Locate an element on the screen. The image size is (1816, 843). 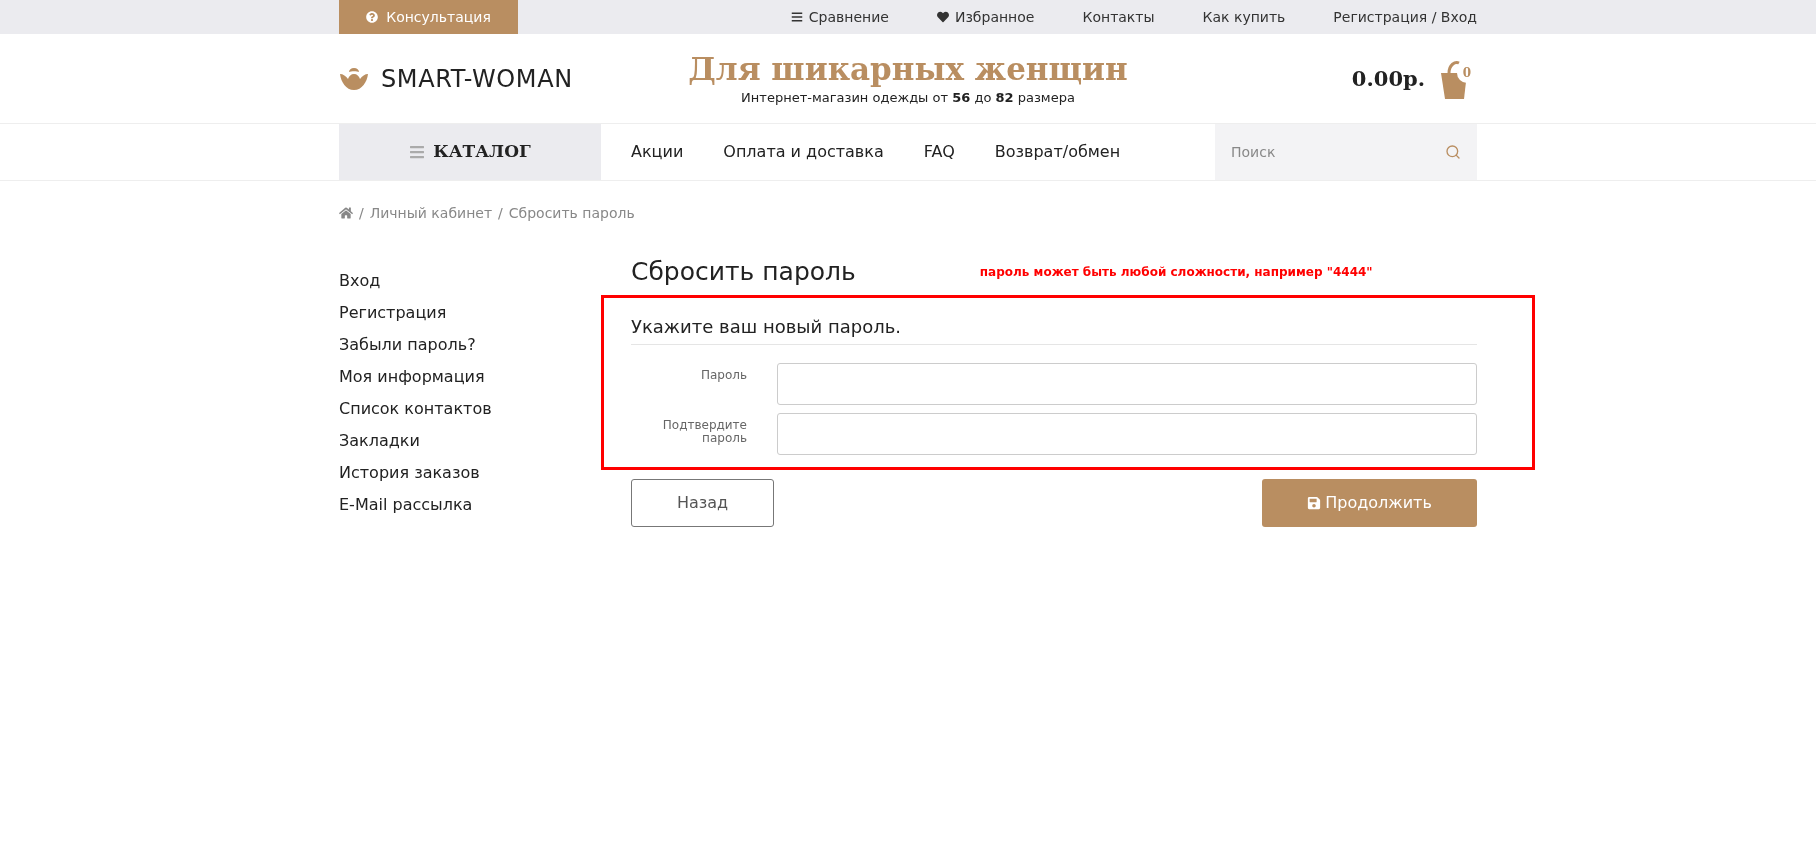
field-label: Подтвердите пароль is located at coordinates (704, 431).